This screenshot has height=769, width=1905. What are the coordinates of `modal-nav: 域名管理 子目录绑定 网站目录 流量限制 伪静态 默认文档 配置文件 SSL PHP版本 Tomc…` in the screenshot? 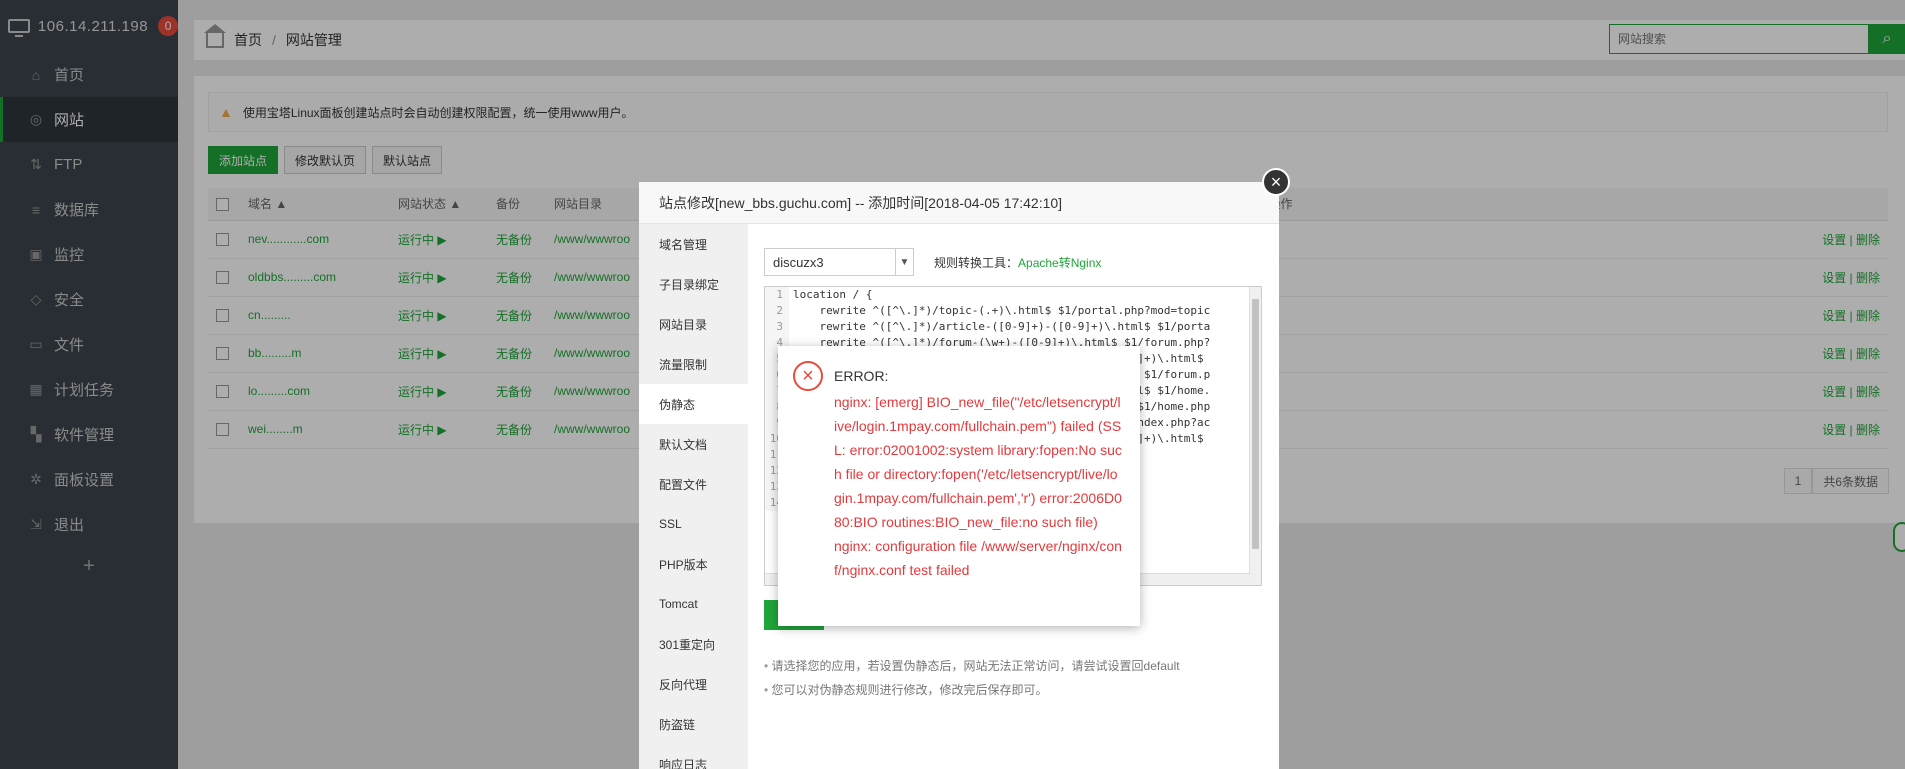 It's located at (693, 496).